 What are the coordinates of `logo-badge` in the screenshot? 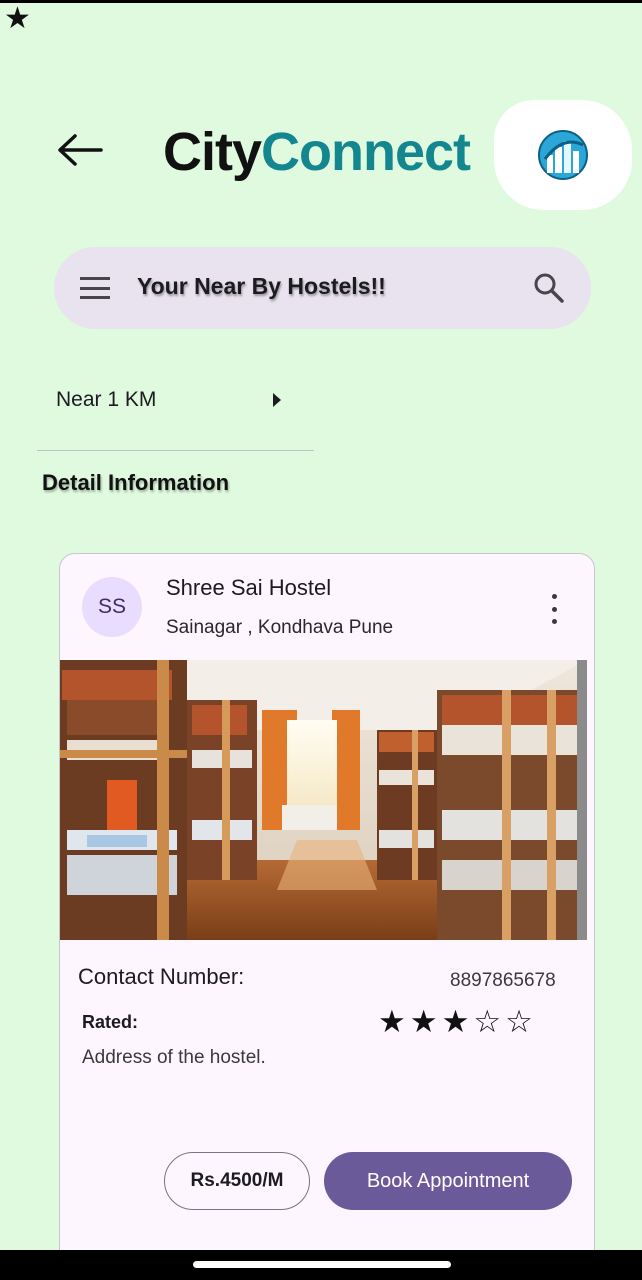 It's located at (563, 155).